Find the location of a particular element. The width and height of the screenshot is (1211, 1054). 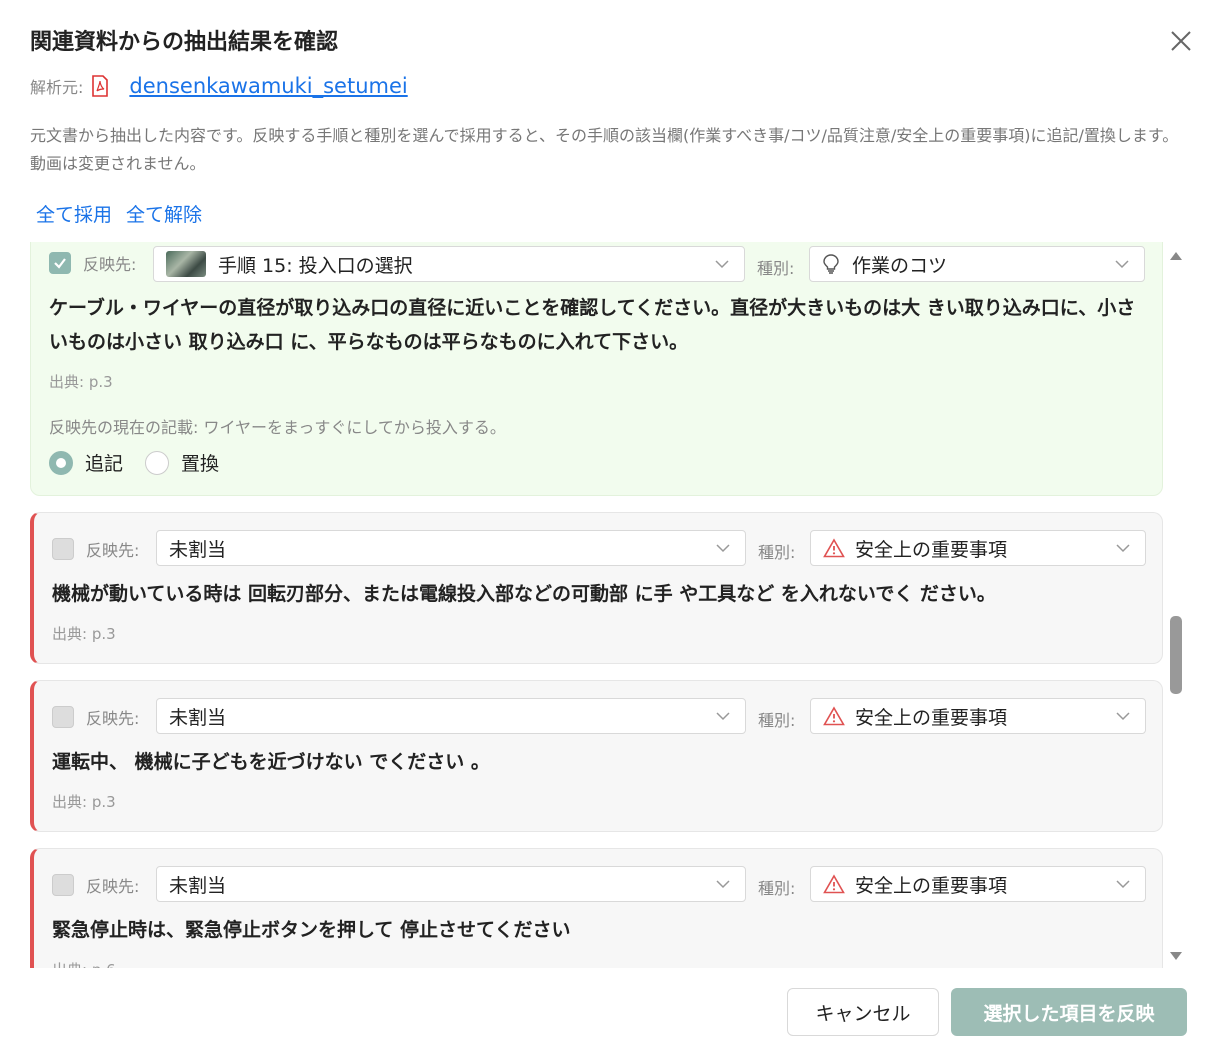

replace-radio is located at coordinates (157, 462).